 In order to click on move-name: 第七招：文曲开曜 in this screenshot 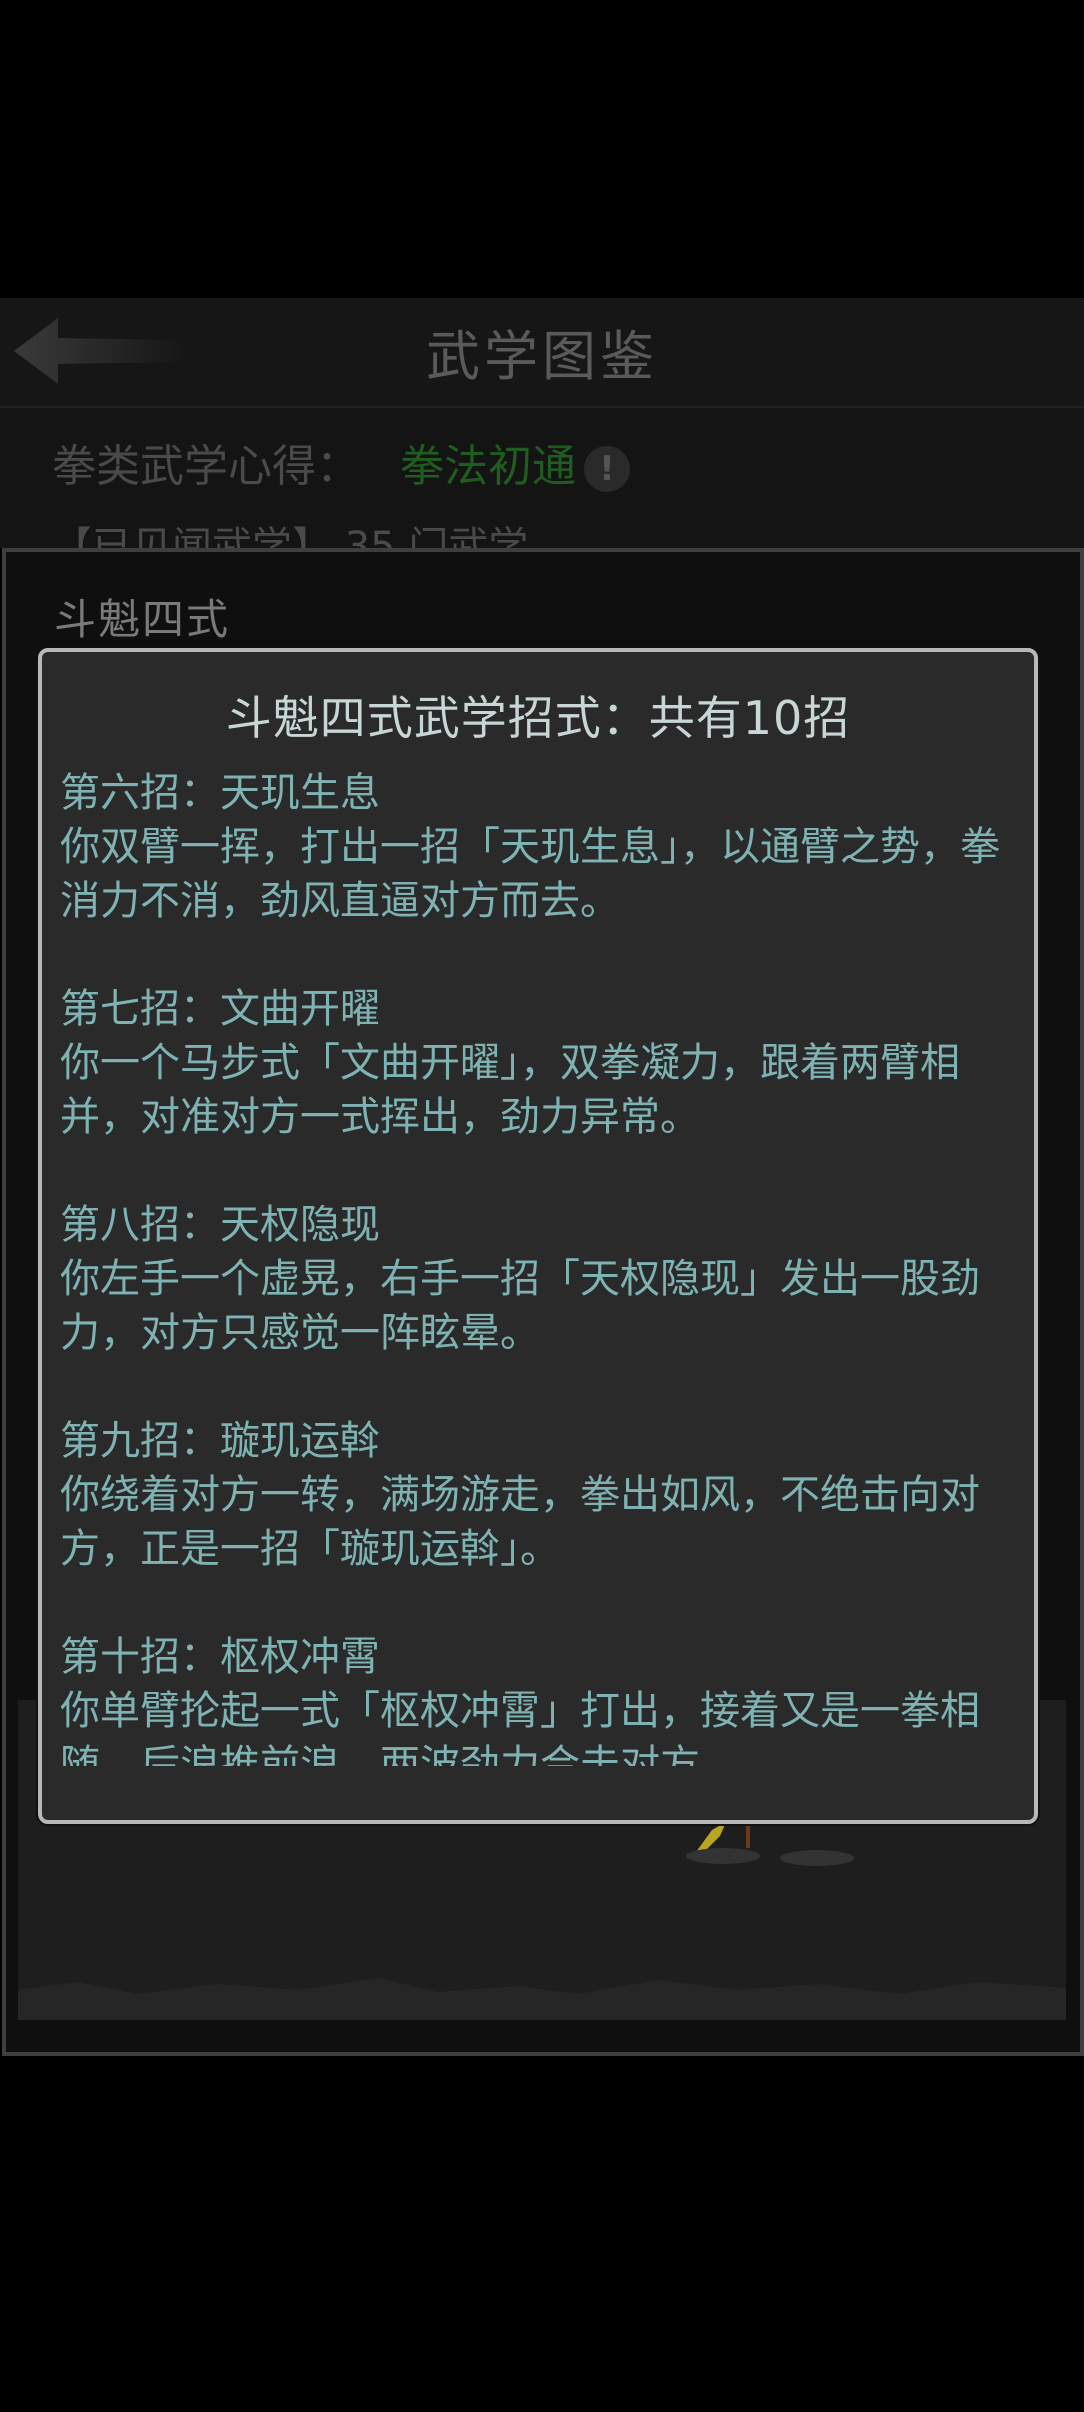, I will do `click(220, 1009)`.